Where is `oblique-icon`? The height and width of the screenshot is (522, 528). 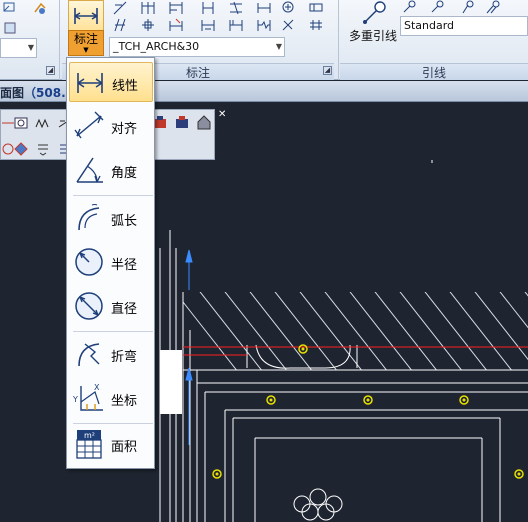
oblique-icon is located at coordinates (120, 25).